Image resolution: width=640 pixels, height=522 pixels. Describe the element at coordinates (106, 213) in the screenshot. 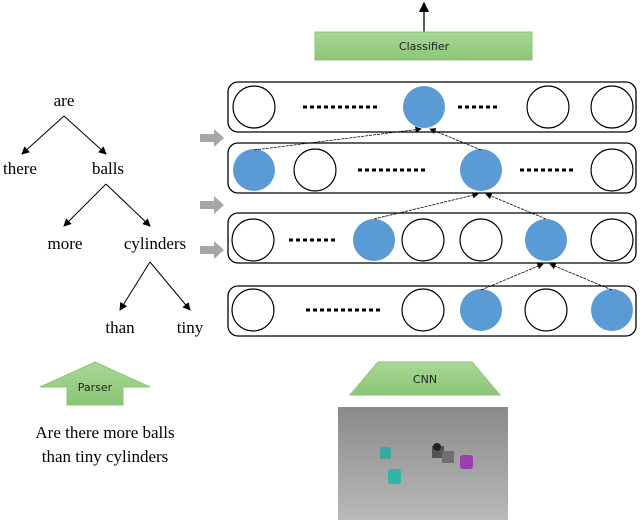

I see `parse-tree-edges` at that location.